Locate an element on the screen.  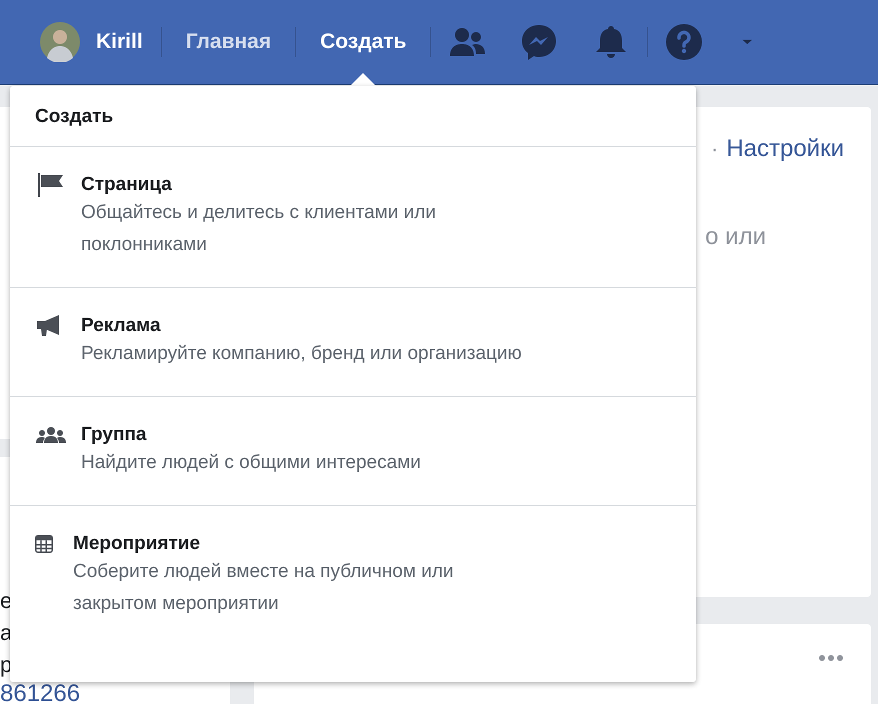
item-title: Мероприятие is located at coordinates (137, 544).